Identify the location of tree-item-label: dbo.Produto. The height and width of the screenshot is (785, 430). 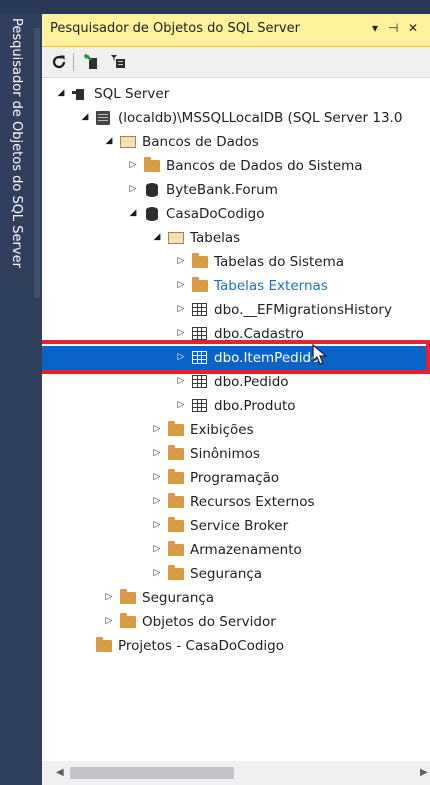
(255, 406).